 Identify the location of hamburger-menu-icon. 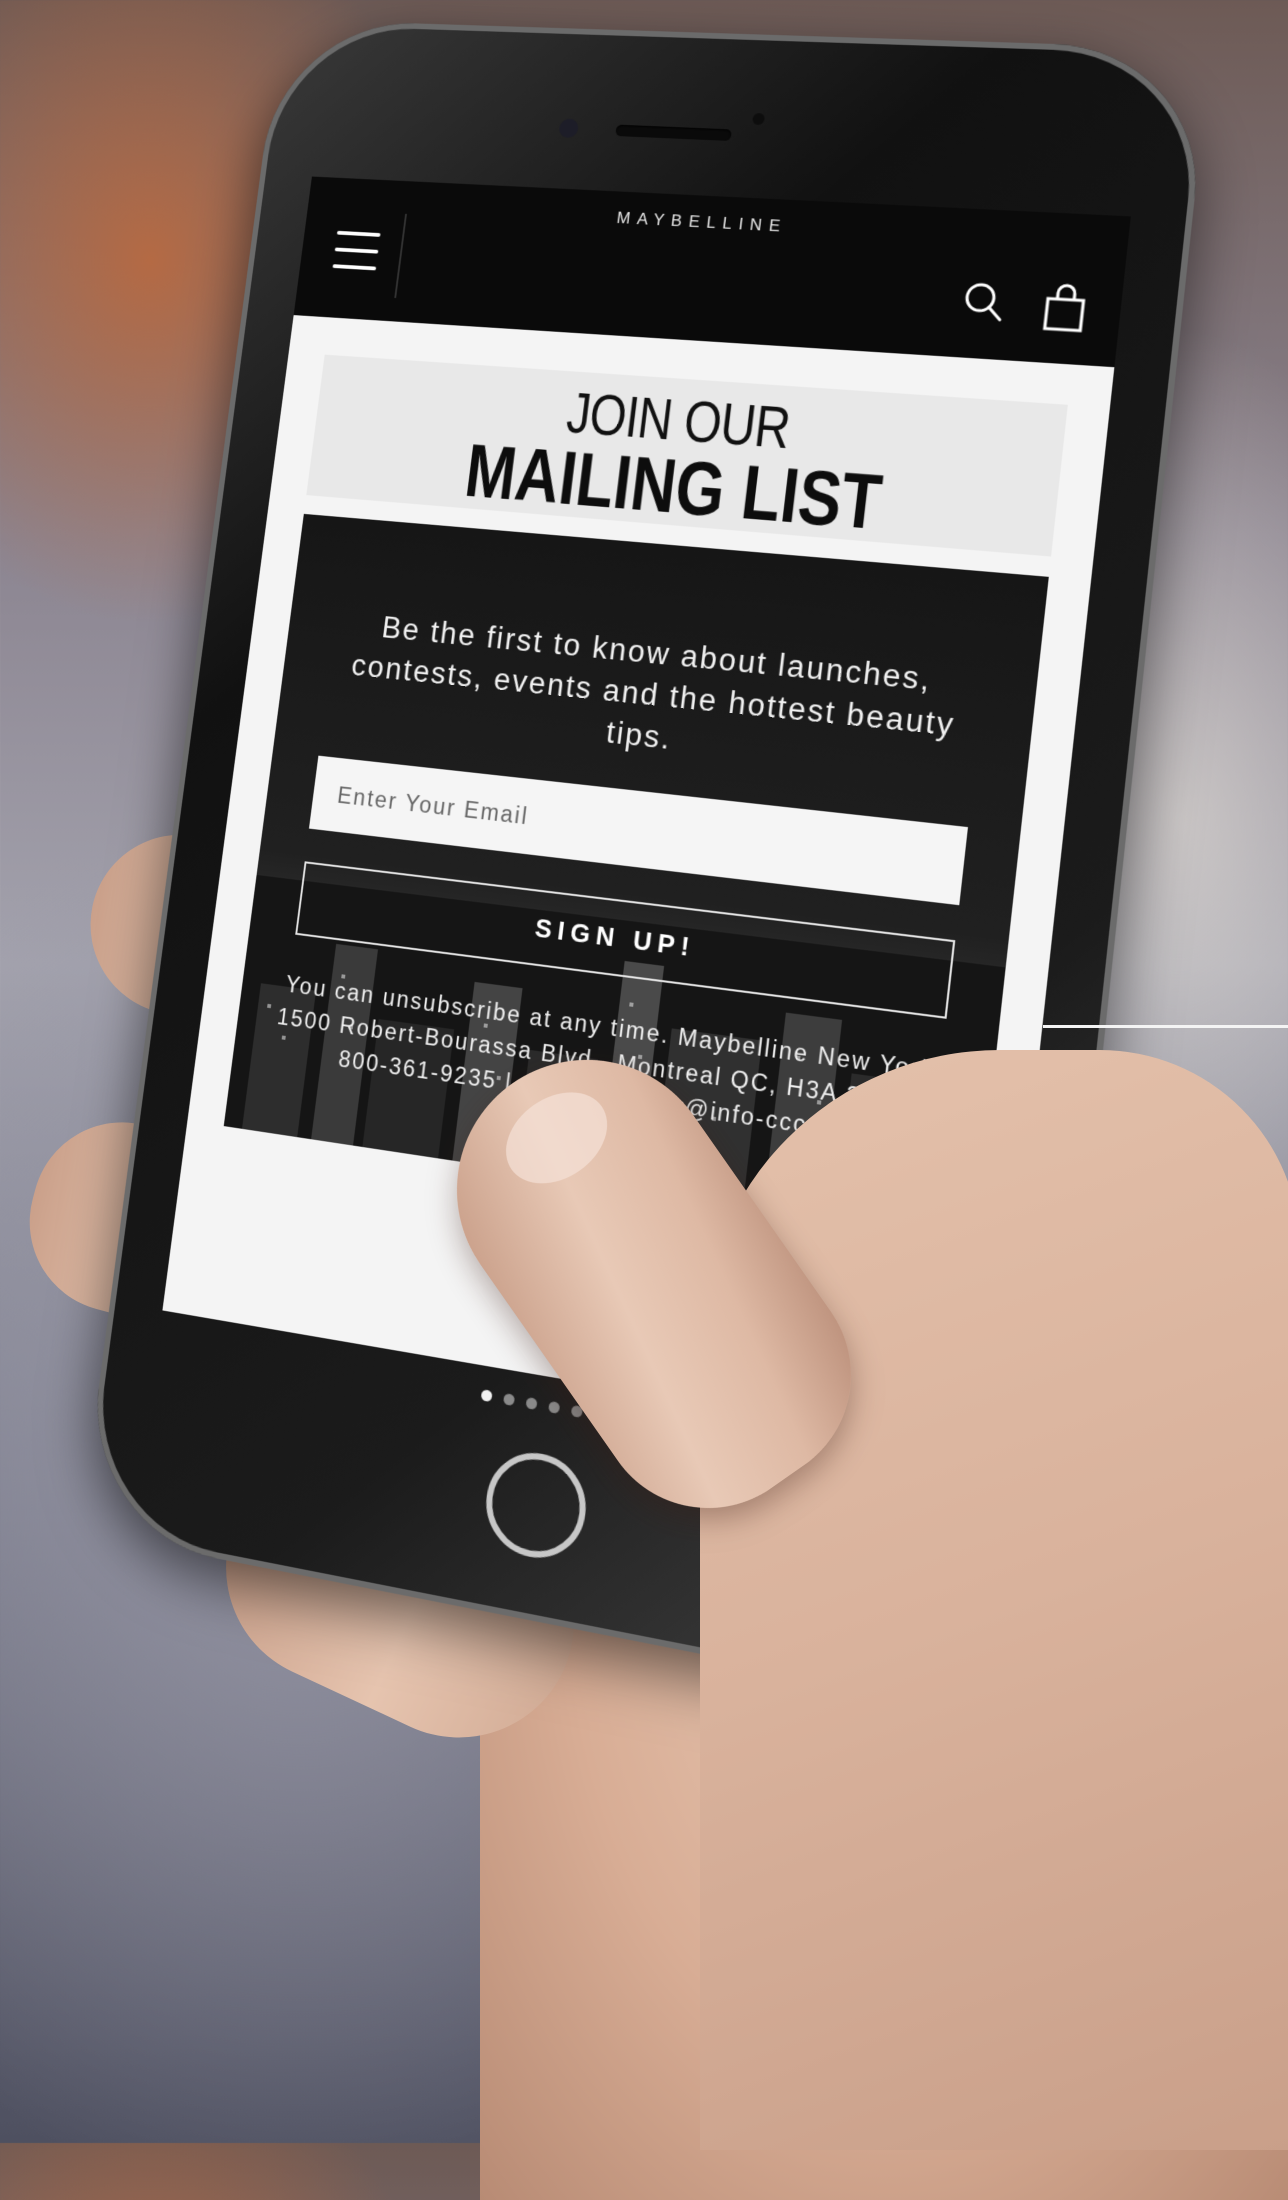
(359, 253).